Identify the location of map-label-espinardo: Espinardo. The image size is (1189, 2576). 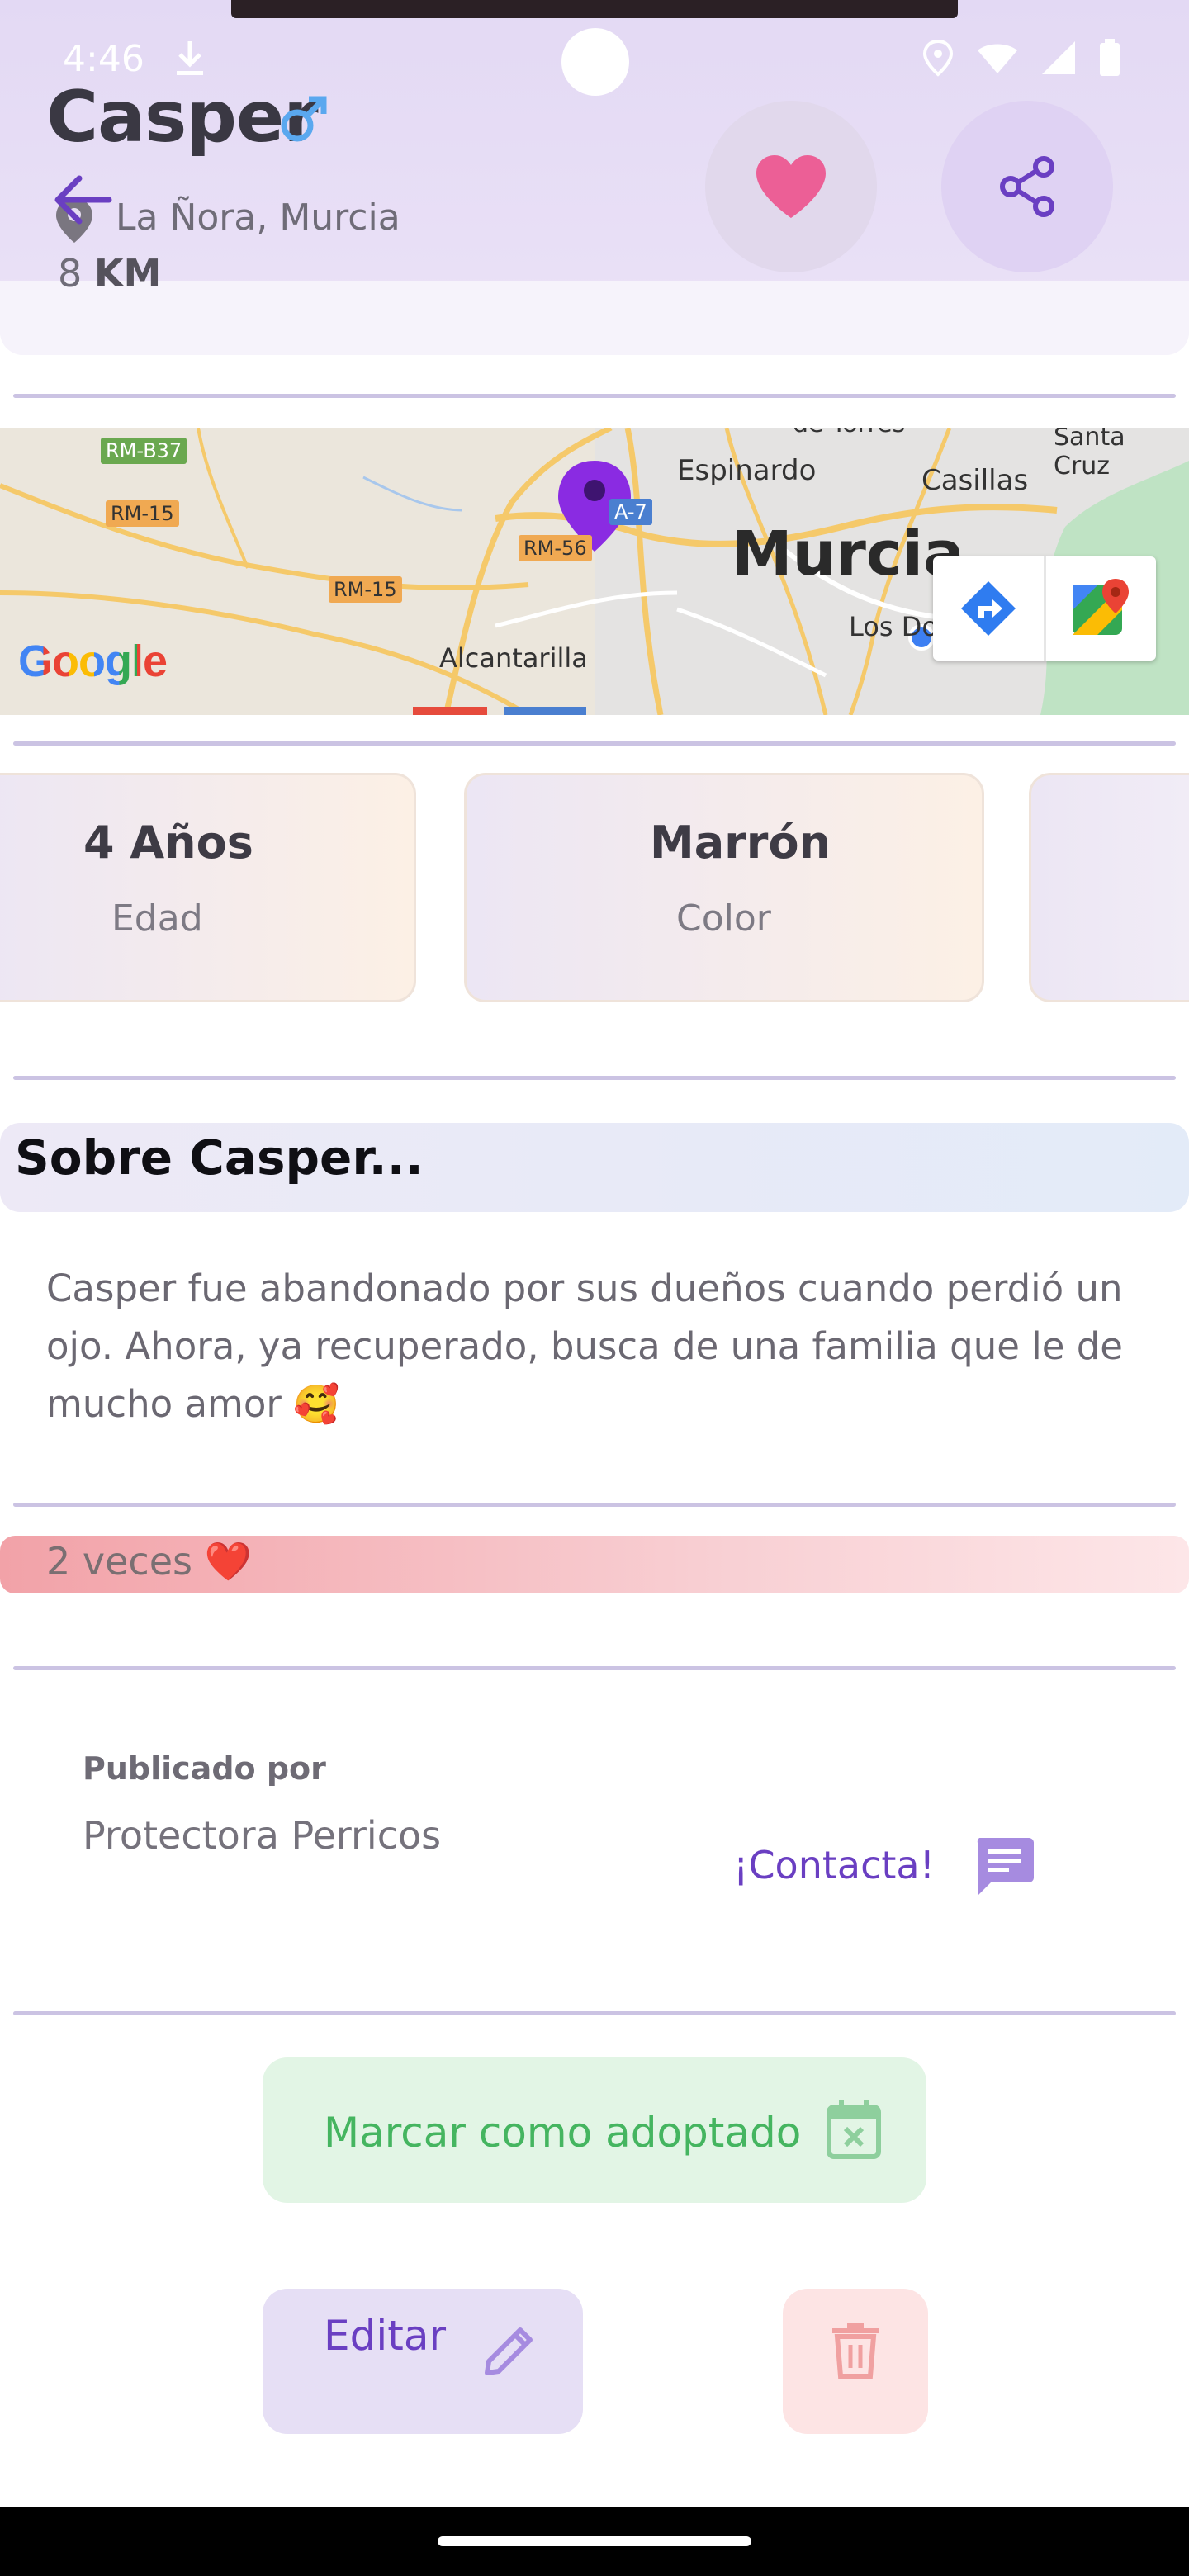
(747, 470).